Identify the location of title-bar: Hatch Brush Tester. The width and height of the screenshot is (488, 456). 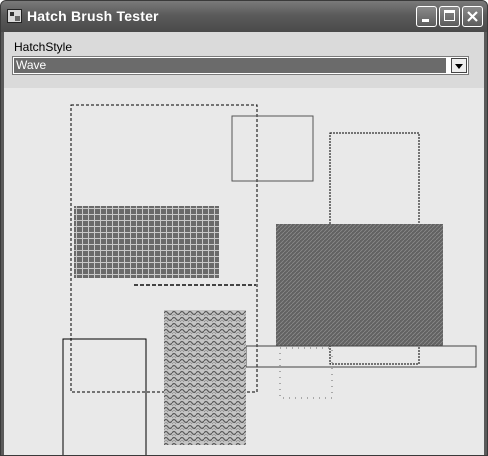
(244, 16).